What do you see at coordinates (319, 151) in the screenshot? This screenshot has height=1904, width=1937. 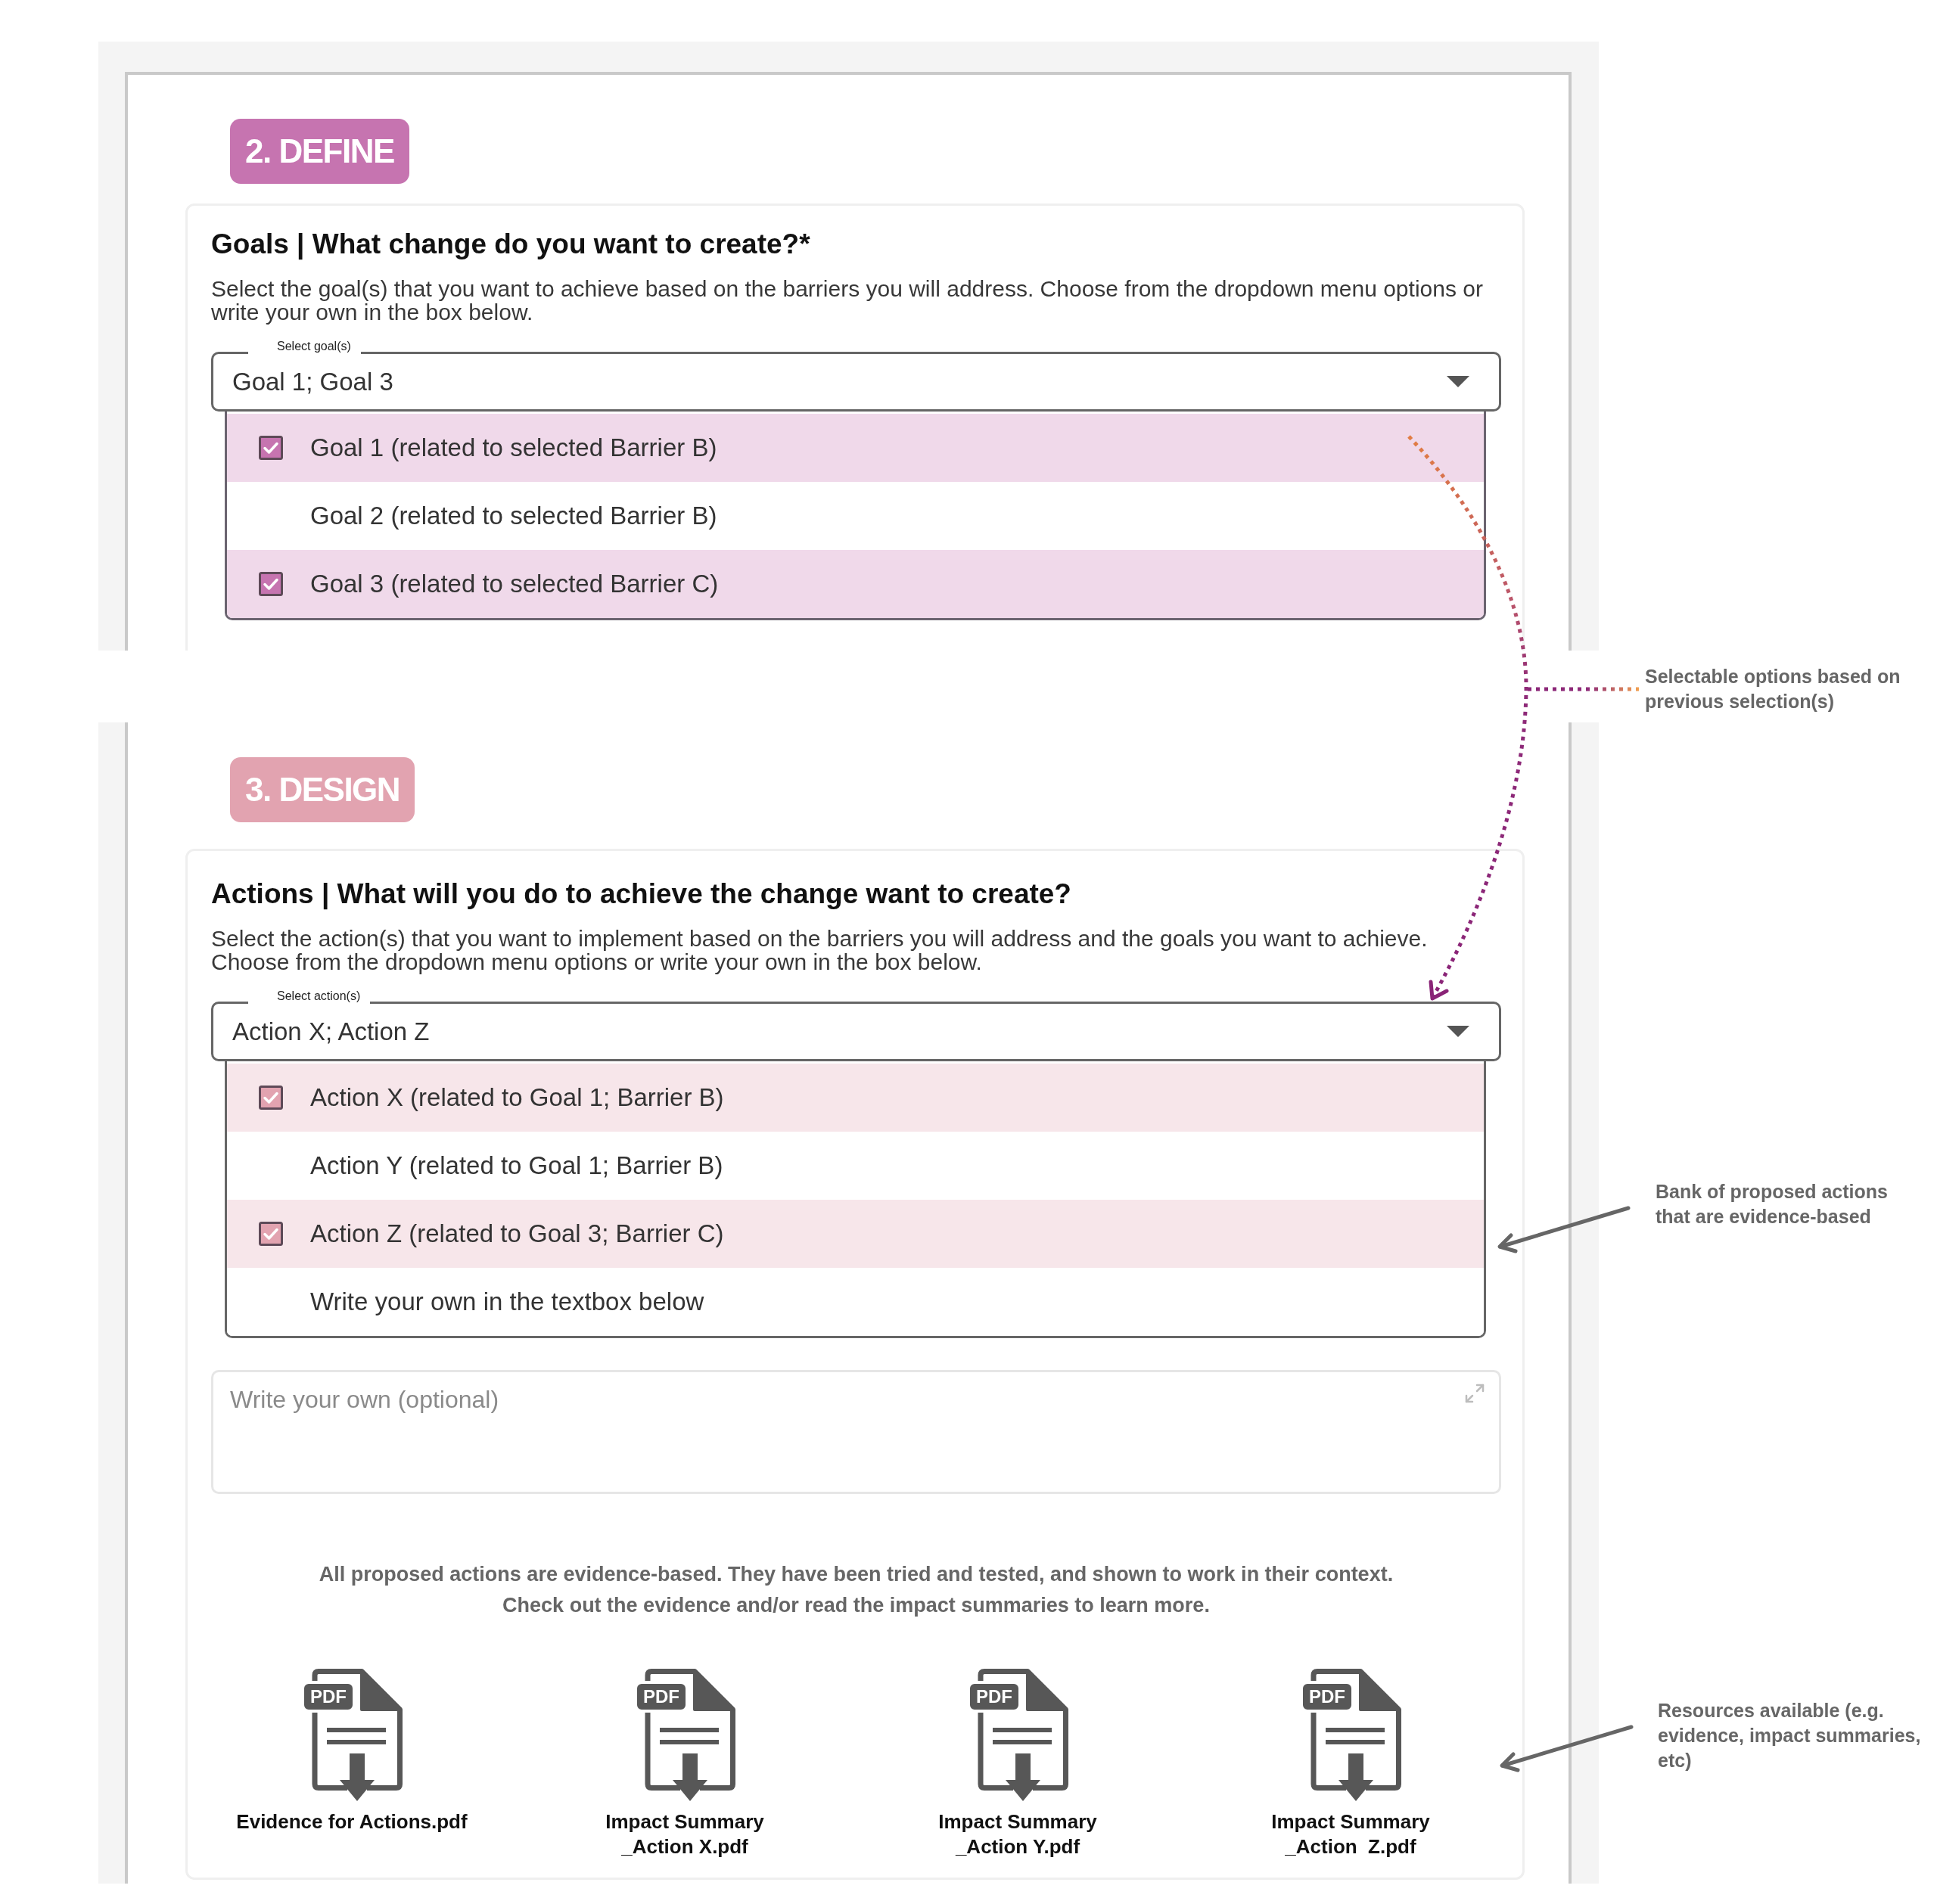 I see `section-badge: 2. DEFINE` at bounding box center [319, 151].